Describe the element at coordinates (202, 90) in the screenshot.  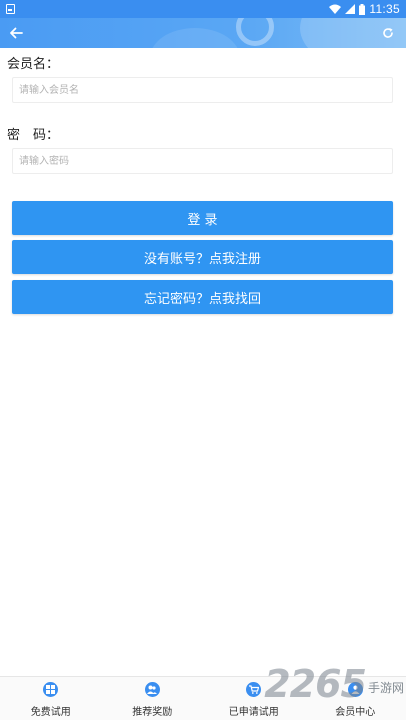
I see `username-input` at that location.